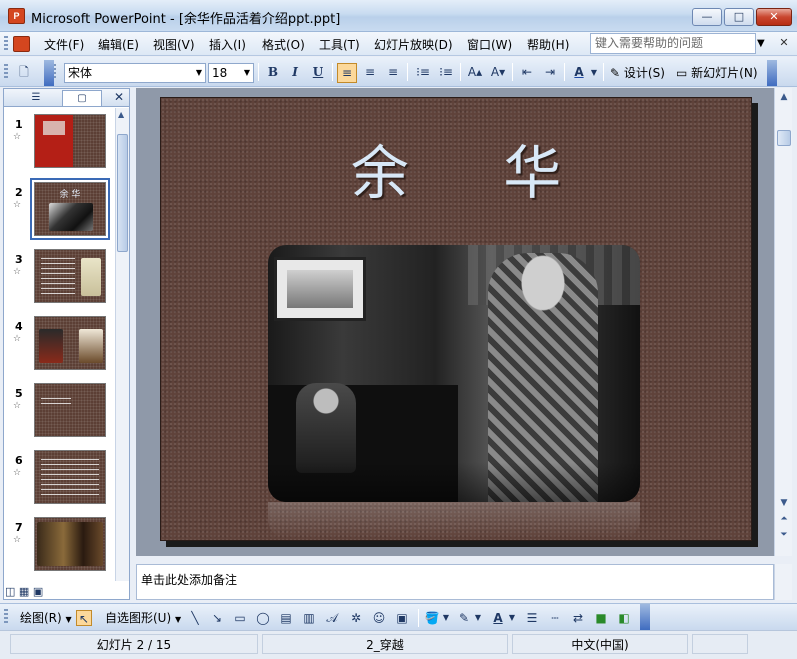  I want to click on notes-pane: 单击此处添加备注, so click(455, 582).